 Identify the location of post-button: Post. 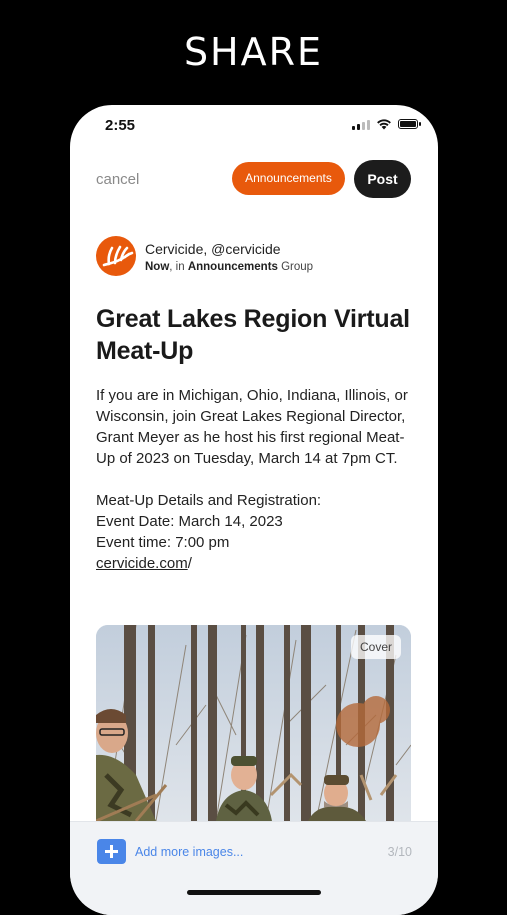
(382, 179).